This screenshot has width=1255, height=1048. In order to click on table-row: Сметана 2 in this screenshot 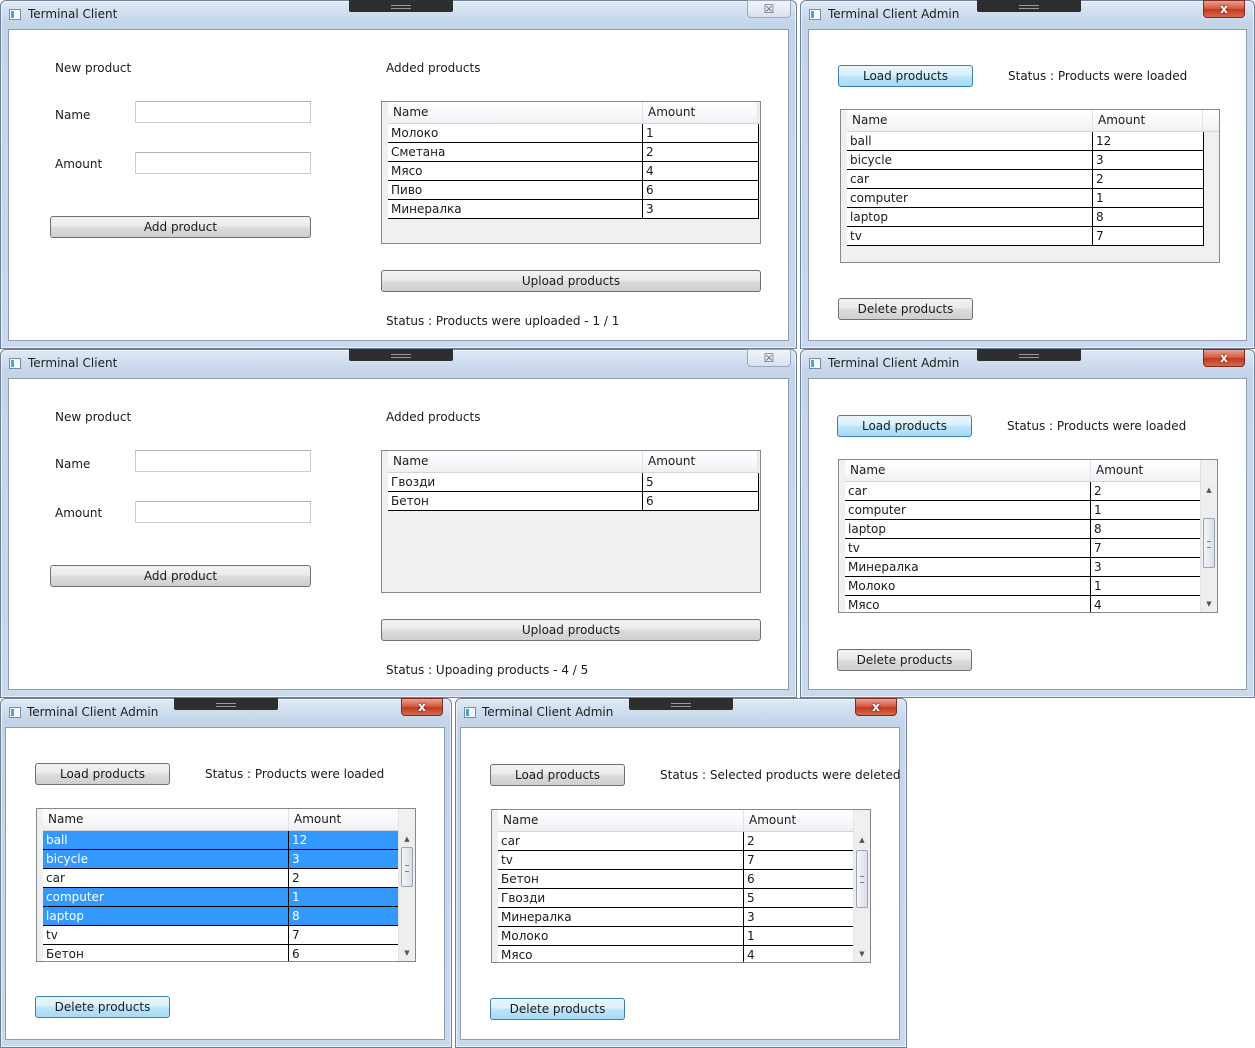, I will do `click(573, 152)`.